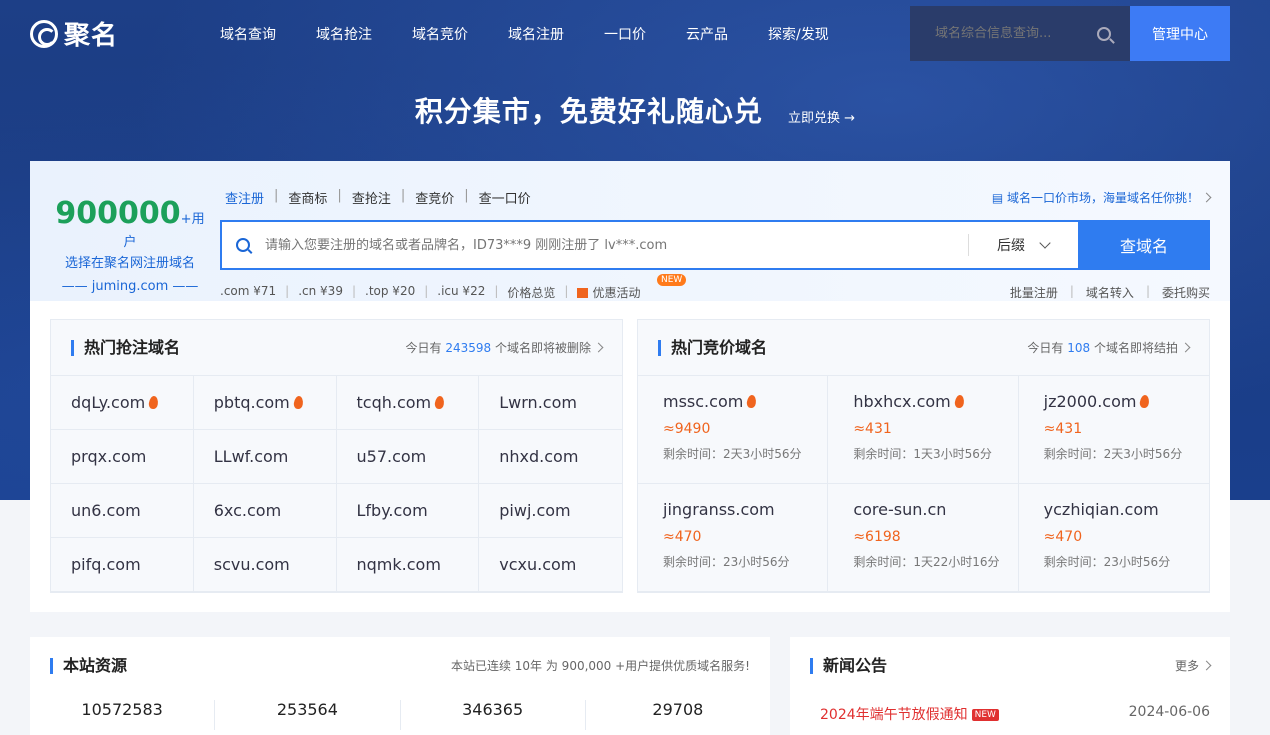 The height and width of the screenshot is (735, 1270). I want to click on resources-title: 本站资源, so click(88, 665).